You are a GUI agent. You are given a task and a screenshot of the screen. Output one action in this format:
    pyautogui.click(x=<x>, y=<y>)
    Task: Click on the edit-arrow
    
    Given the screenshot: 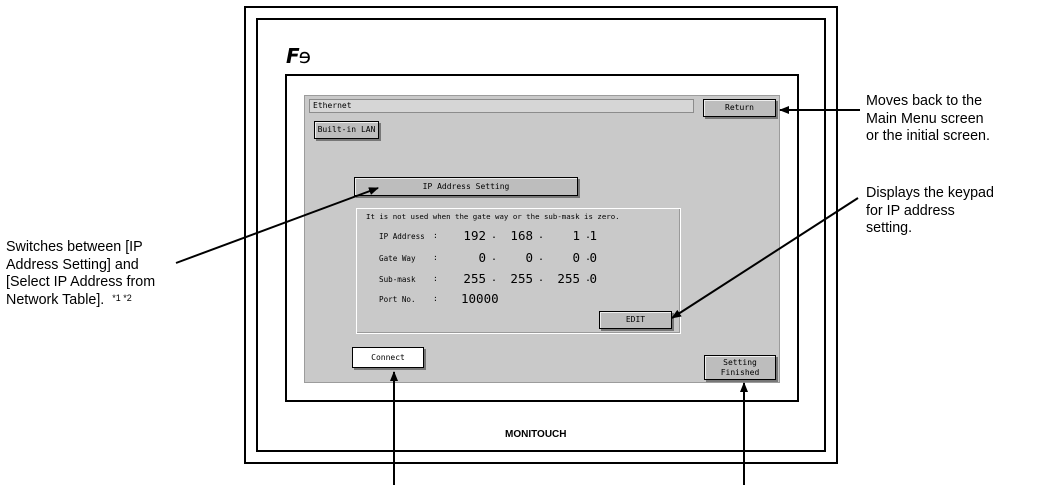 What is the action you would take?
    pyautogui.click(x=765, y=258)
    